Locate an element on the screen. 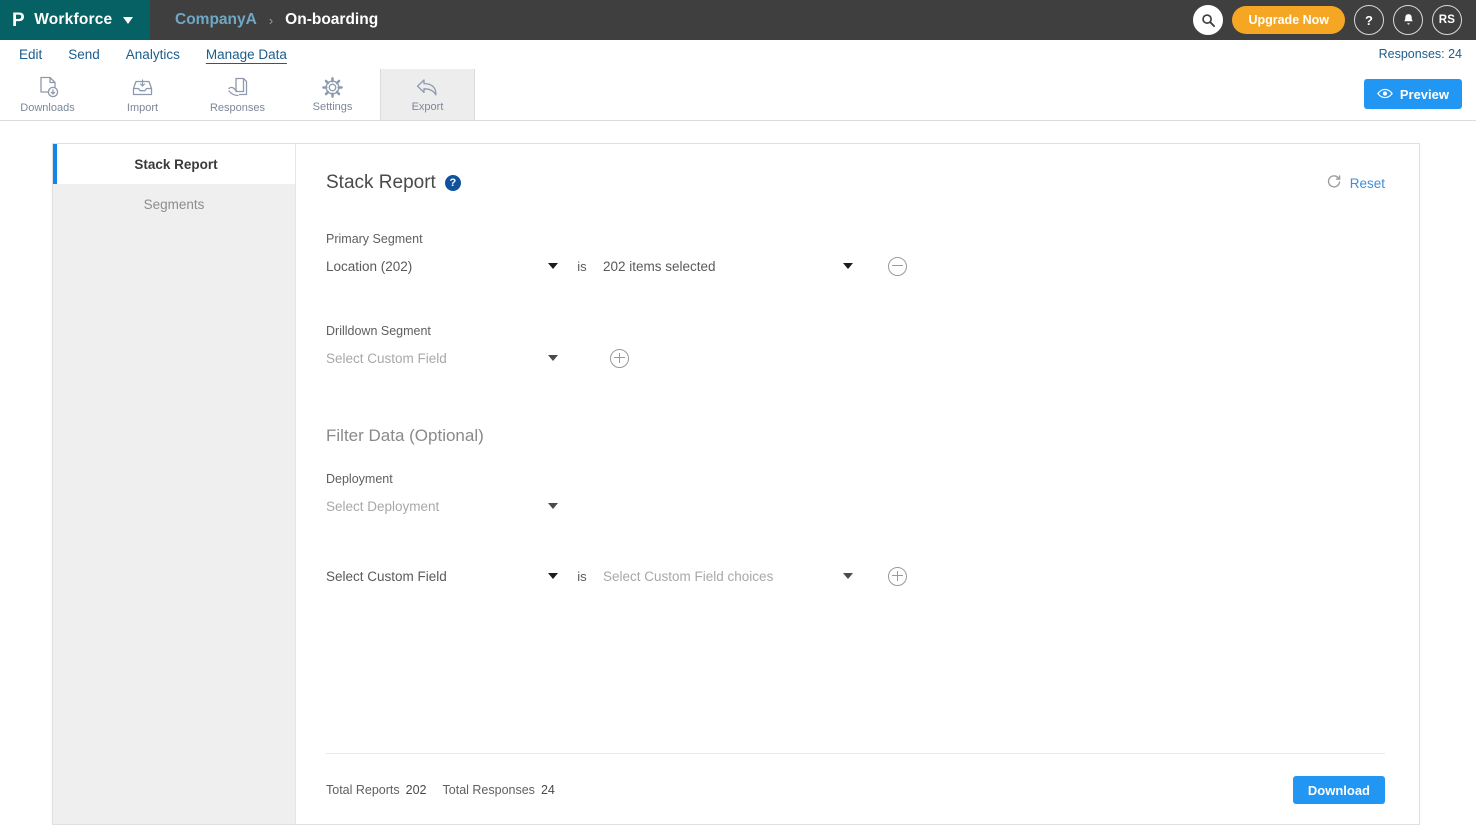 The image size is (1476, 825). tool-downloads: Downloads is located at coordinates (47, 94).